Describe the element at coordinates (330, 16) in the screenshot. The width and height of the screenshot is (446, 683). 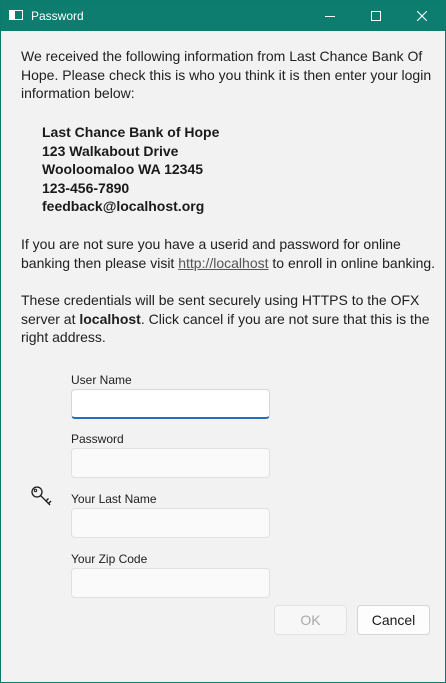
I see `minimize-icon` at that location.